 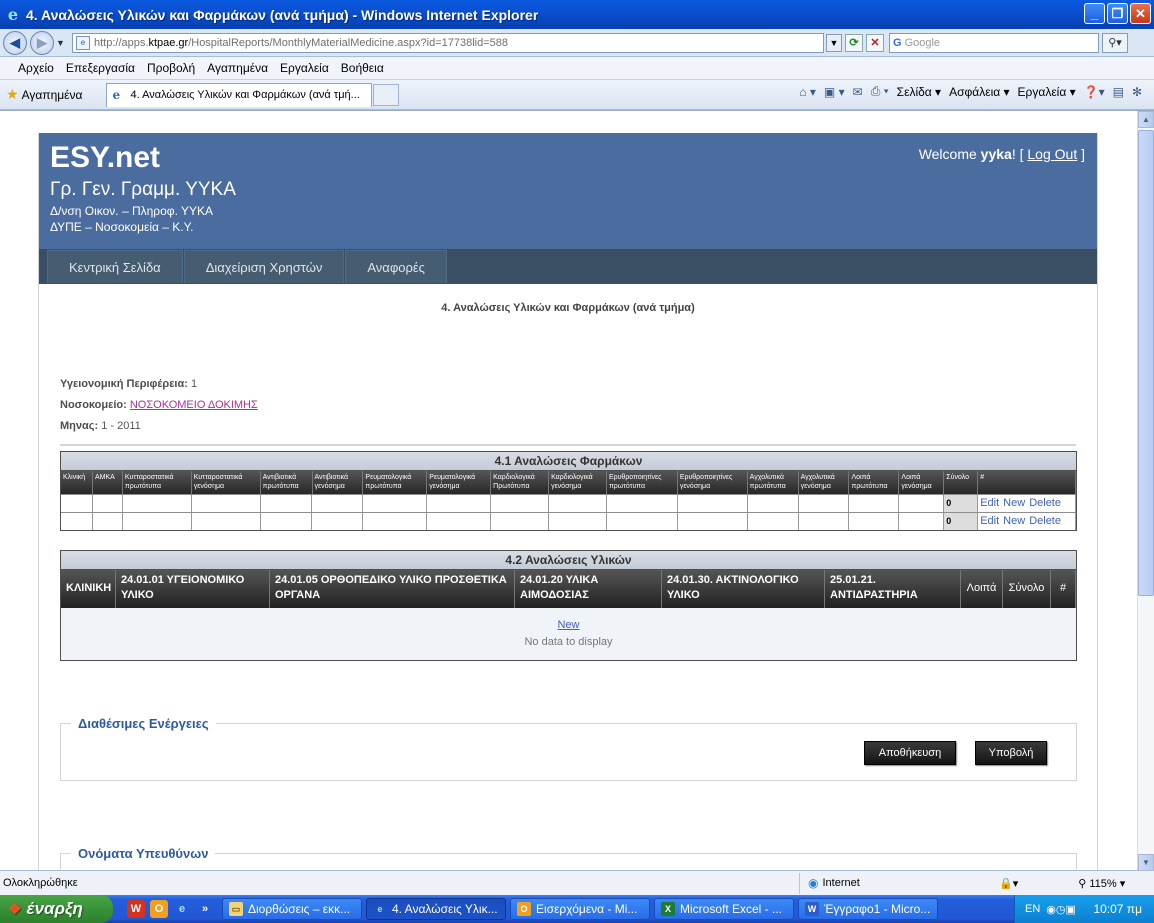 What do you see at coordinates (143, 189) in the screenshot?
I see `org-line-1: Γρ. Γεν. Γραμμ. ΥΥΚΑ` at bounding box center [143, 189].